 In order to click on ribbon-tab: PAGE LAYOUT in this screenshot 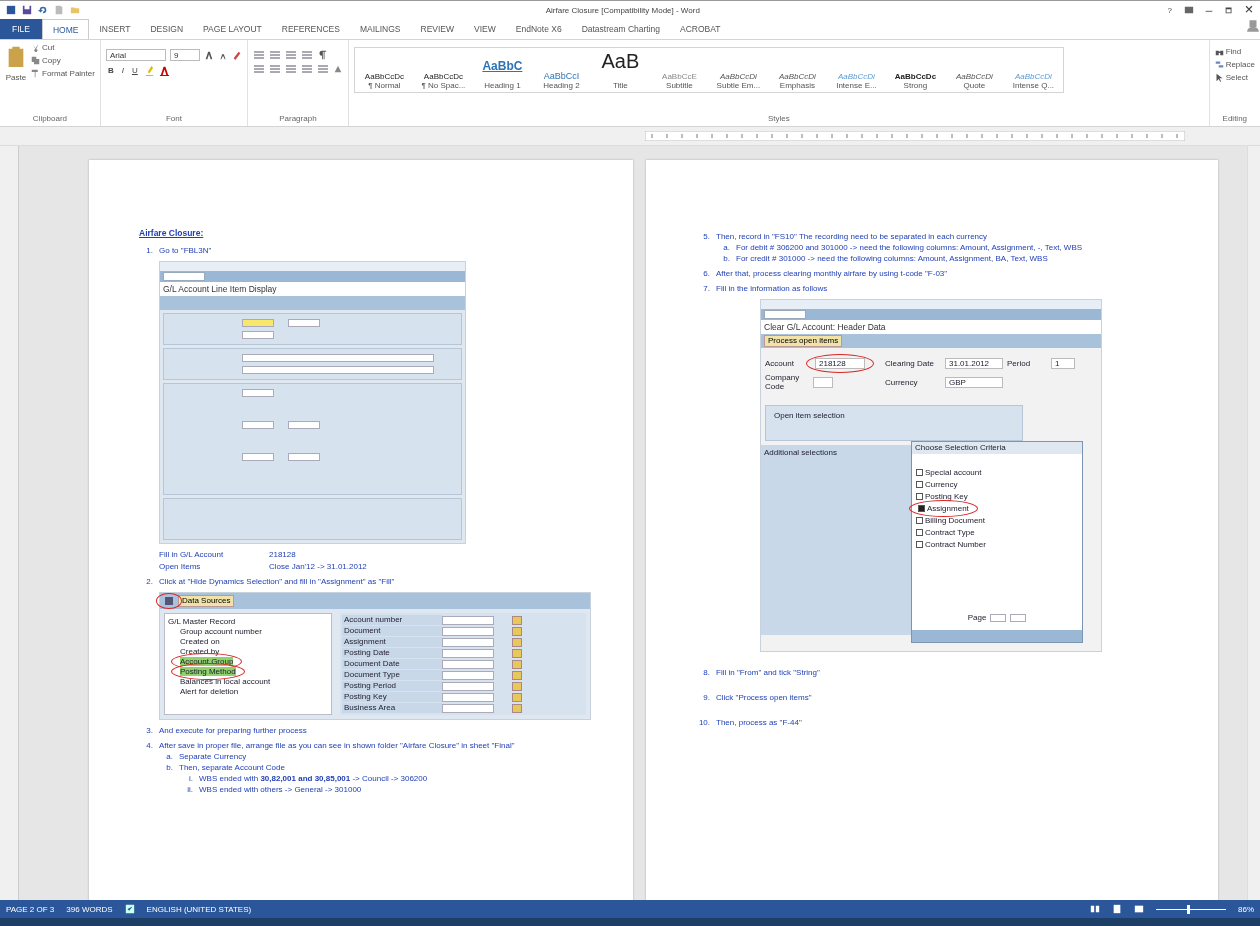, I will do `click(232, 29)`.